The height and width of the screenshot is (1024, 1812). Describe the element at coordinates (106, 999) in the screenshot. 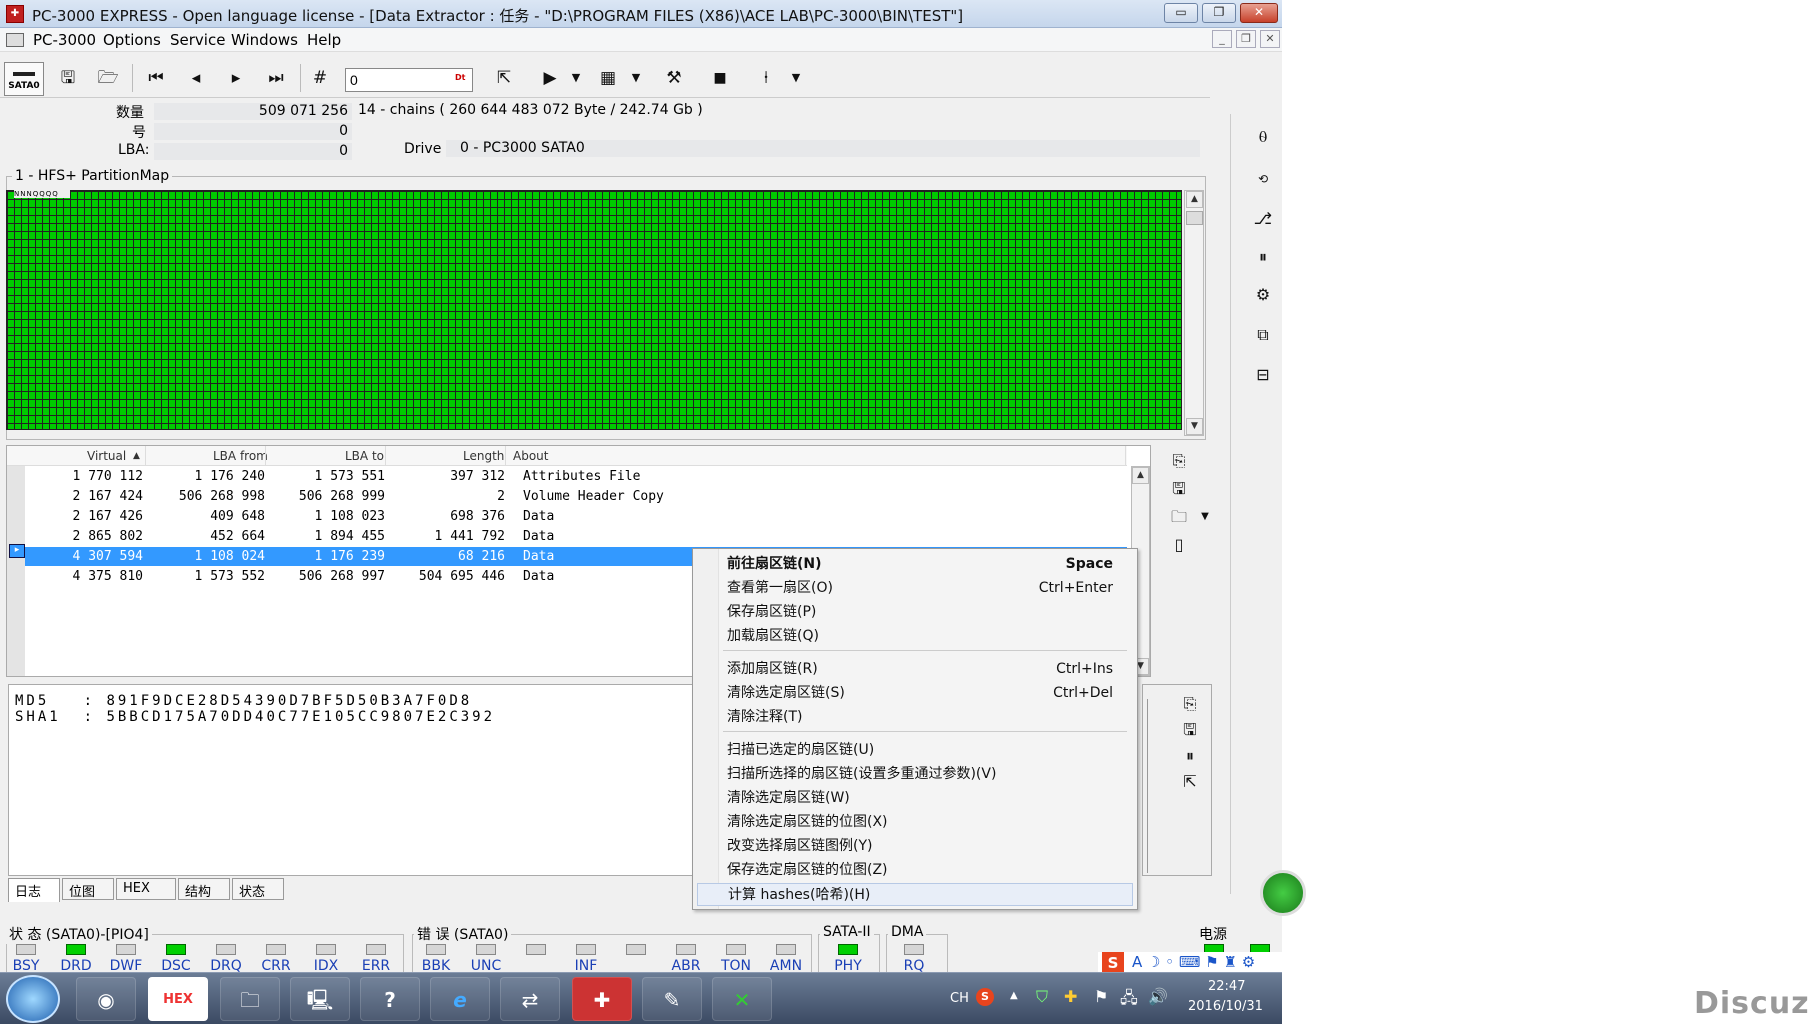

I see `app-icon-1: ◉` at that location.